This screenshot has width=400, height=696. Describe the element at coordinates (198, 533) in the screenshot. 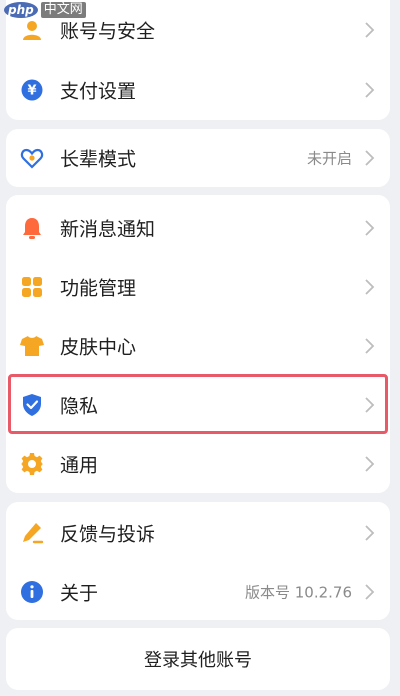

I see `settings-item-feedback: 反馈与投诉` at that location.